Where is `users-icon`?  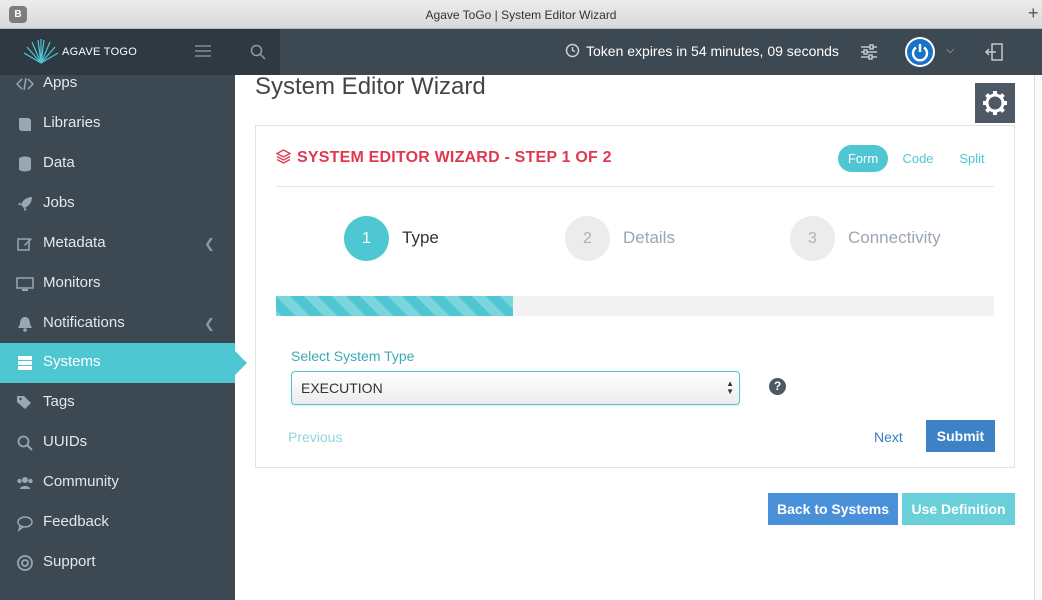
users-icon is located at coordinates (25, 483).